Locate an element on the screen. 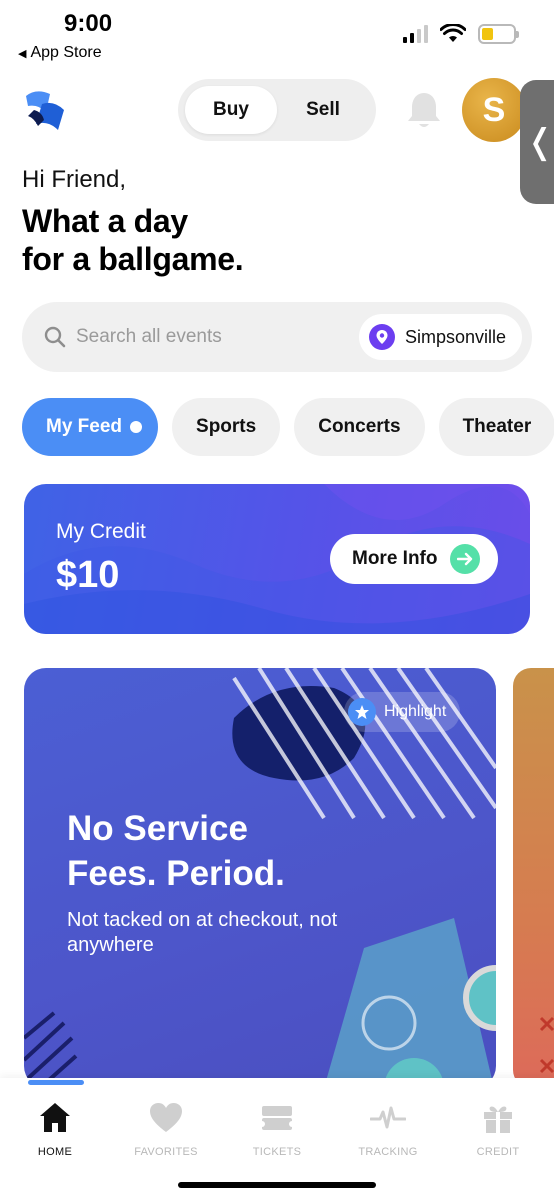 This screenshot has height=1200, width=554. chip-label: My Feed is located at coordinates (84, 426).